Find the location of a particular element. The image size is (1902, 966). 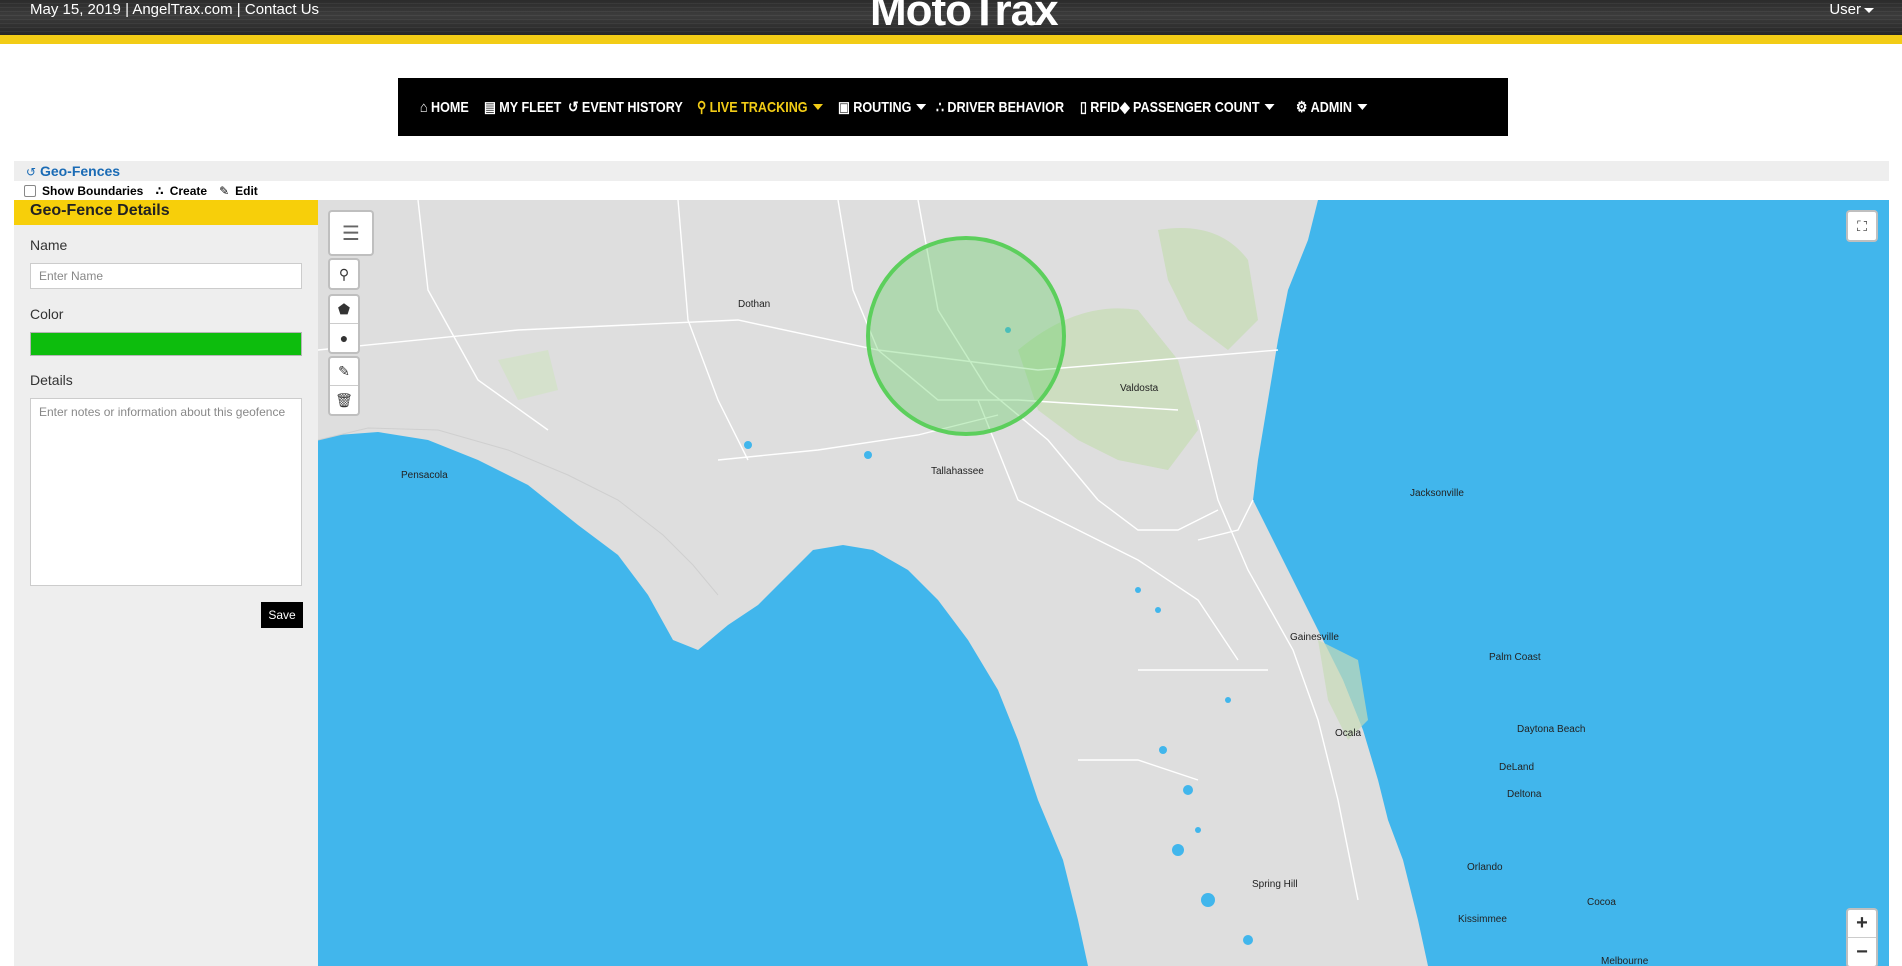

layers-control: ☰ is located at coordinates (351, 233).